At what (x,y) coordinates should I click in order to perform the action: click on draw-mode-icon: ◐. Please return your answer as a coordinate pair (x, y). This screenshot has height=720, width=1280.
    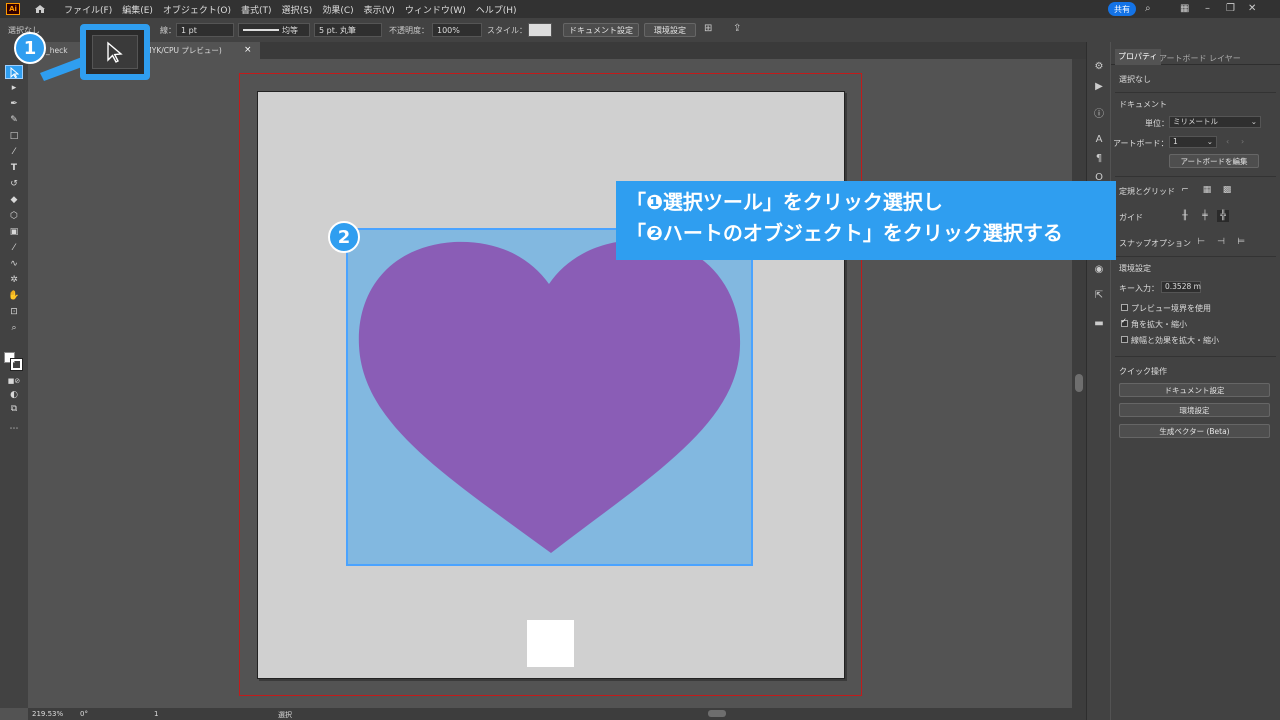
    Looking at the image, I should click on (14, 395).